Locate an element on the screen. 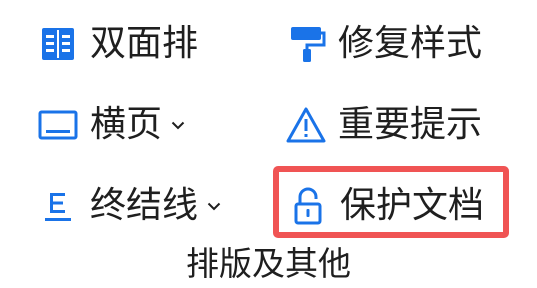 Image resolution: width=537 pixels, height=288 pixels. highlight-box is located at coordinates (391, 202).